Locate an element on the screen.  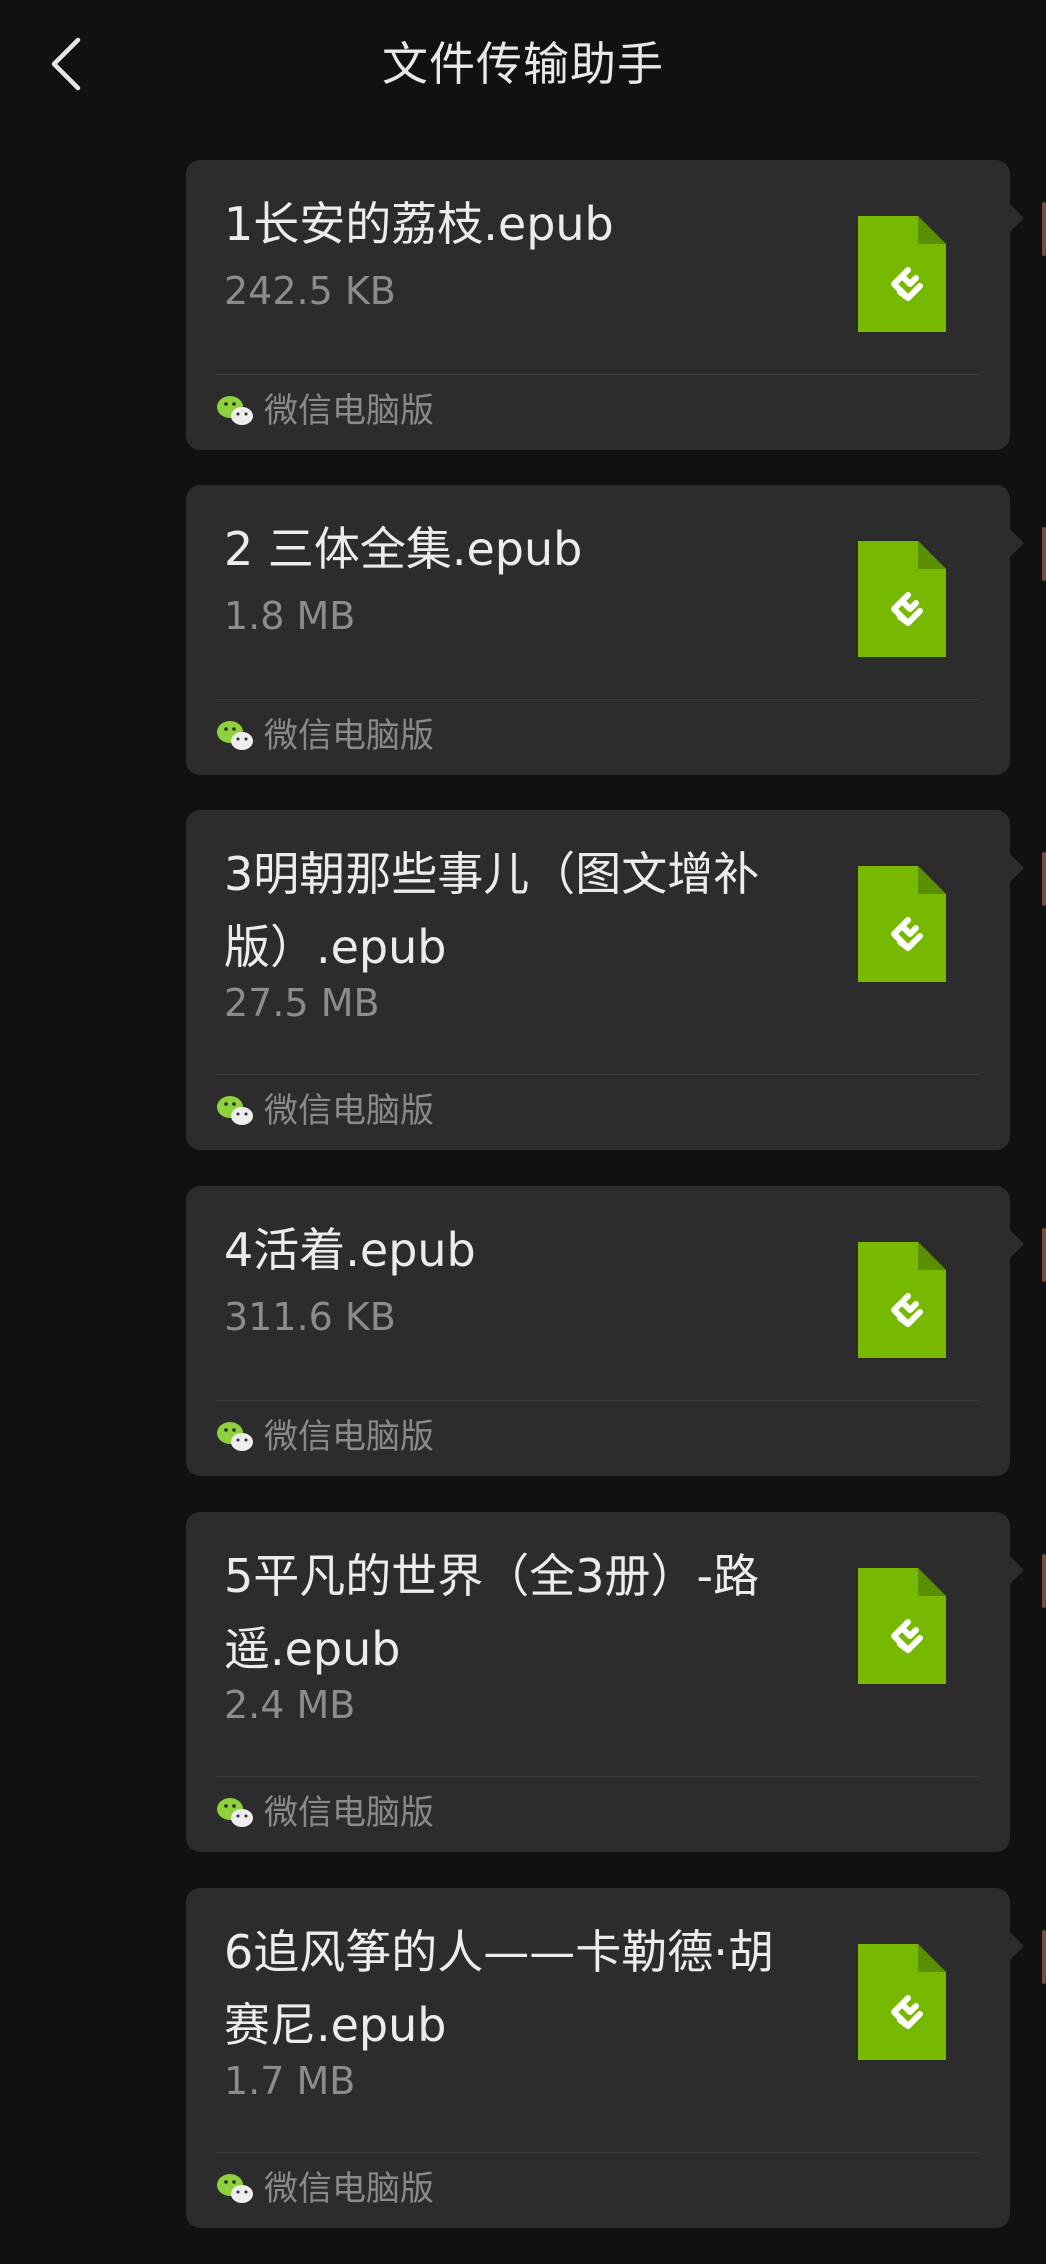
file-size: 242.5 KB is located at coordinates (310, 291).